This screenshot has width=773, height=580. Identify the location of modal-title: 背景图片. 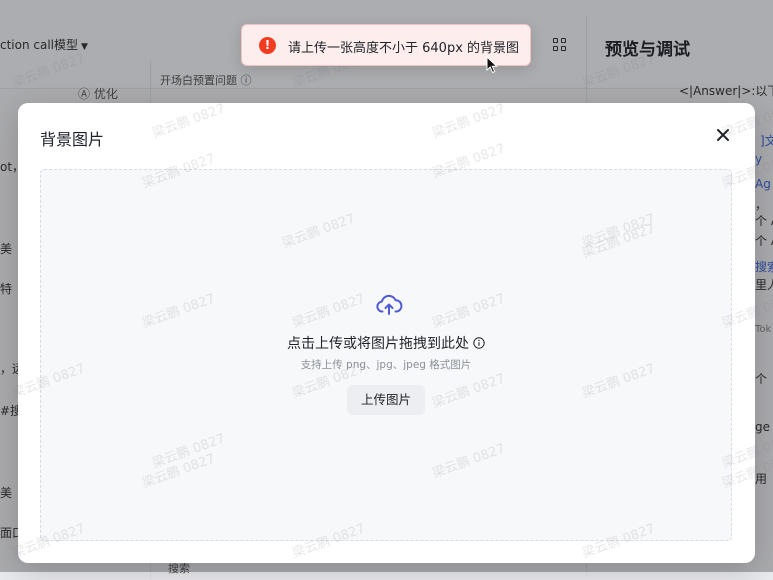
(72, 139).